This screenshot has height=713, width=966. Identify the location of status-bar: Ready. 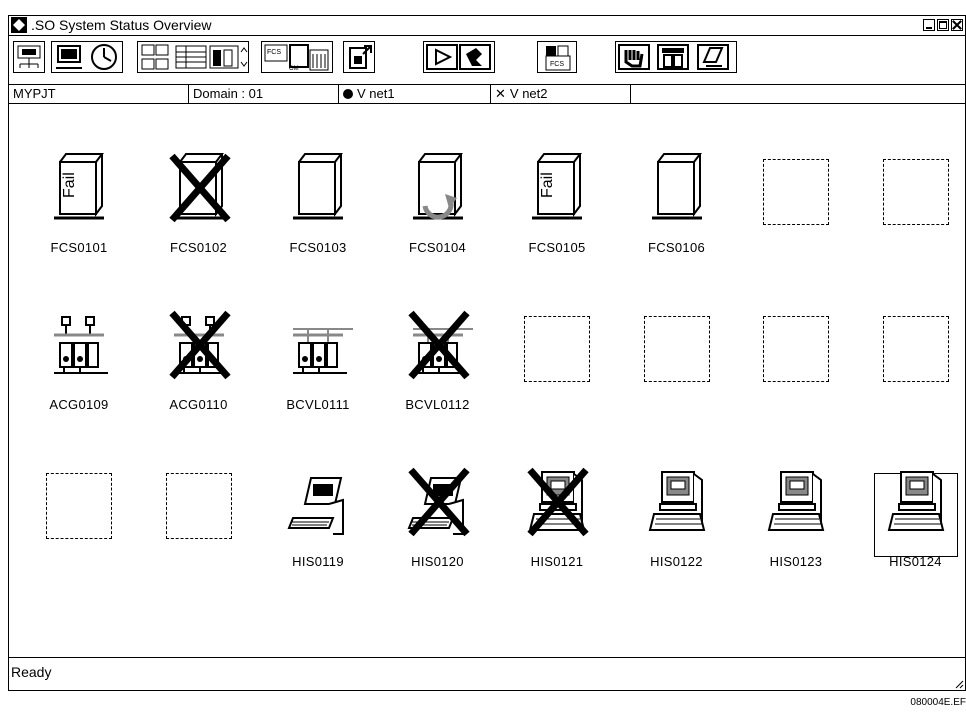
(487, 674).